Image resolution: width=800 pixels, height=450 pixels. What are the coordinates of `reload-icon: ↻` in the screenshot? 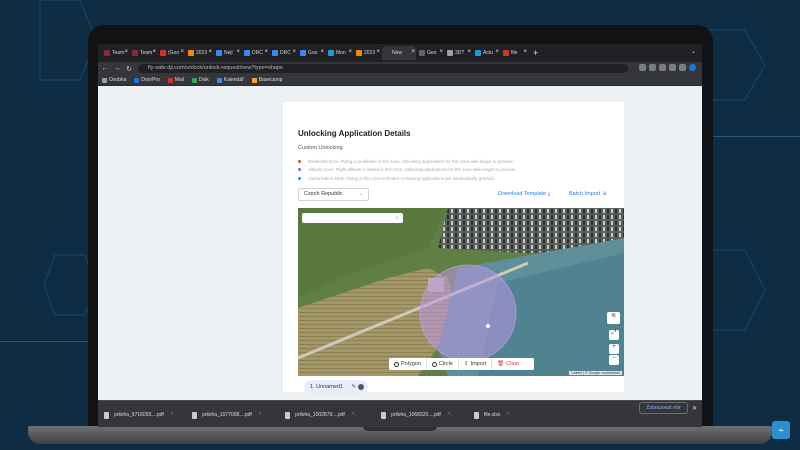 It's located at (129, 69).